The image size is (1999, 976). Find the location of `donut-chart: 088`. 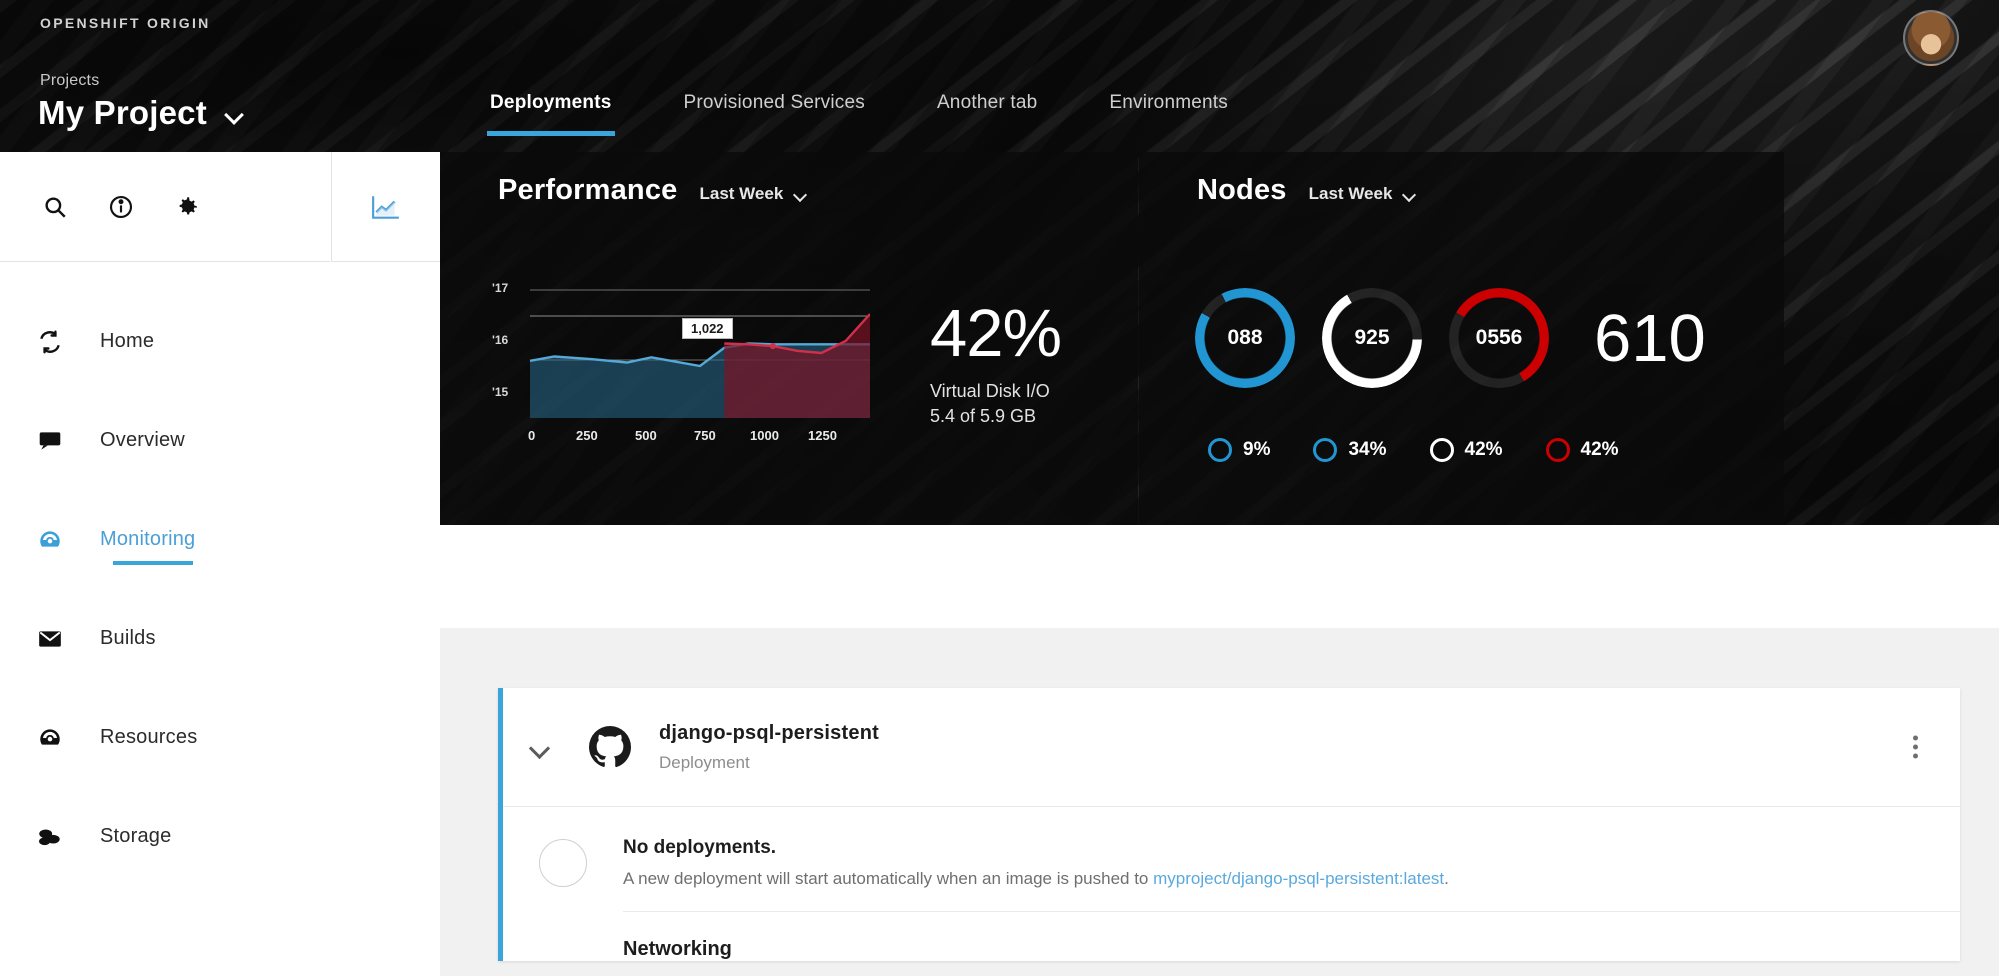

donut-chart: 088 is located at coordinates (1245, 338).